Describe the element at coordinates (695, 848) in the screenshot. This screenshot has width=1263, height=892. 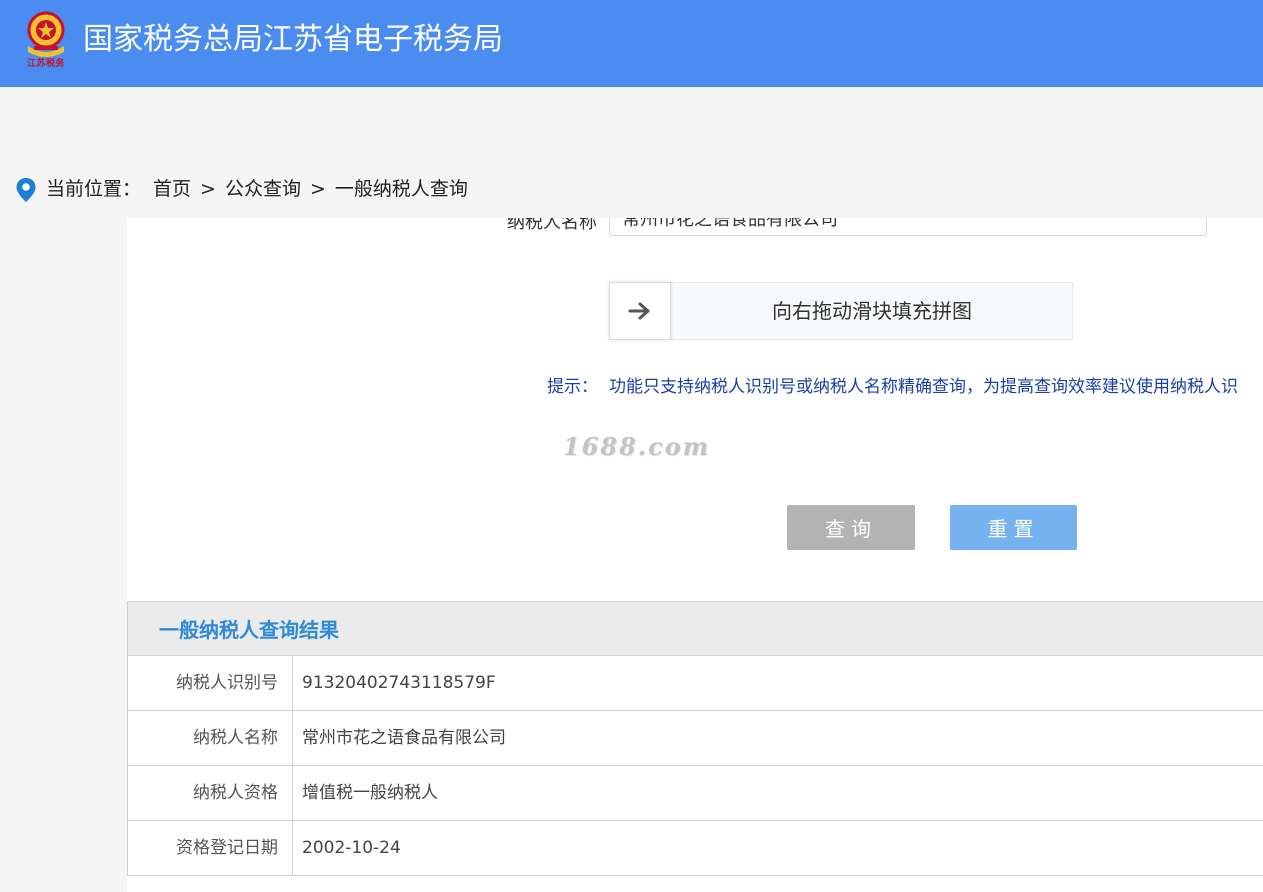
I see `table-row: 资格登记日期 2002-10-24` at that location.